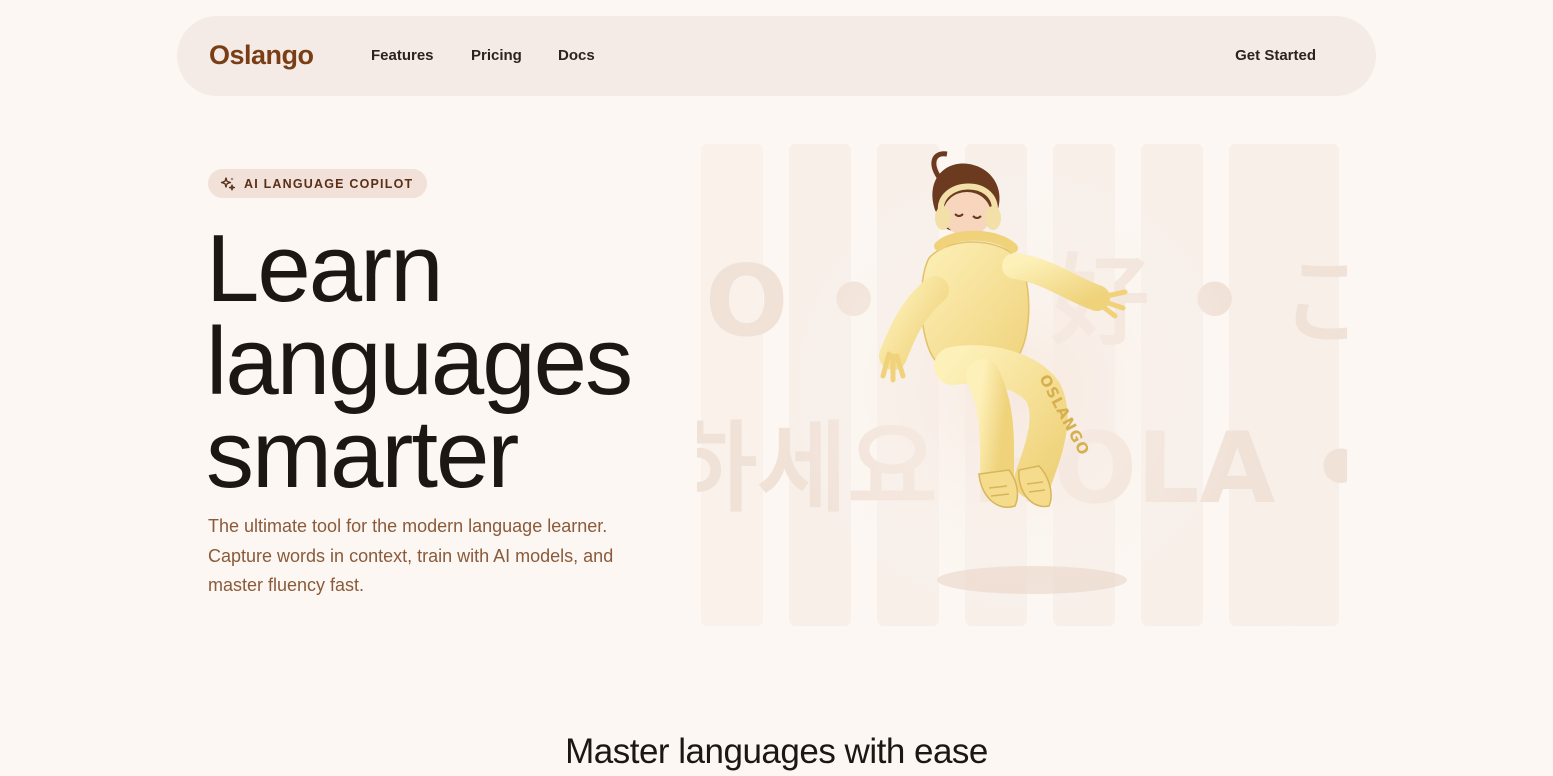 The height and width of the screenshot is (776, 1553). I want to click on hero-title-line-2: languages, so click(419, 361).